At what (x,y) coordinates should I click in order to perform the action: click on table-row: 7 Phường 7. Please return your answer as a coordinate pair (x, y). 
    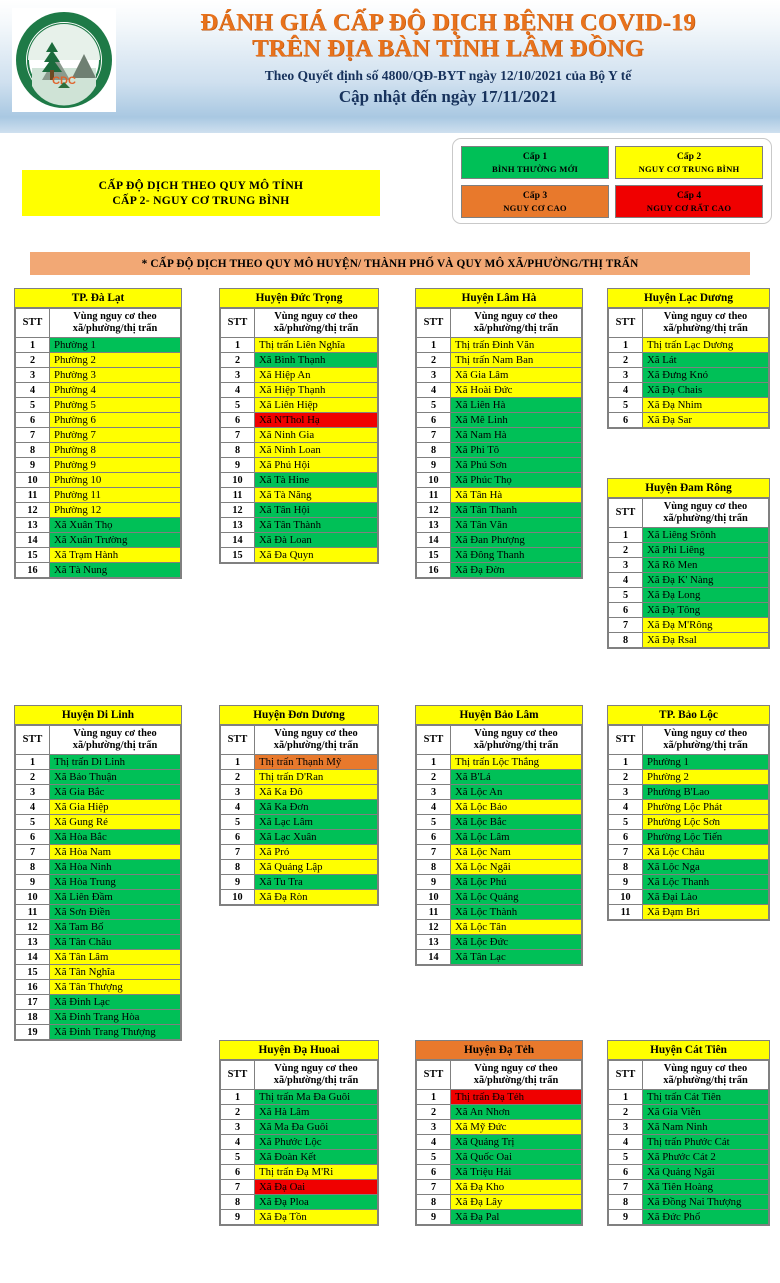
    Looking at the image, I should click on (98, 435).